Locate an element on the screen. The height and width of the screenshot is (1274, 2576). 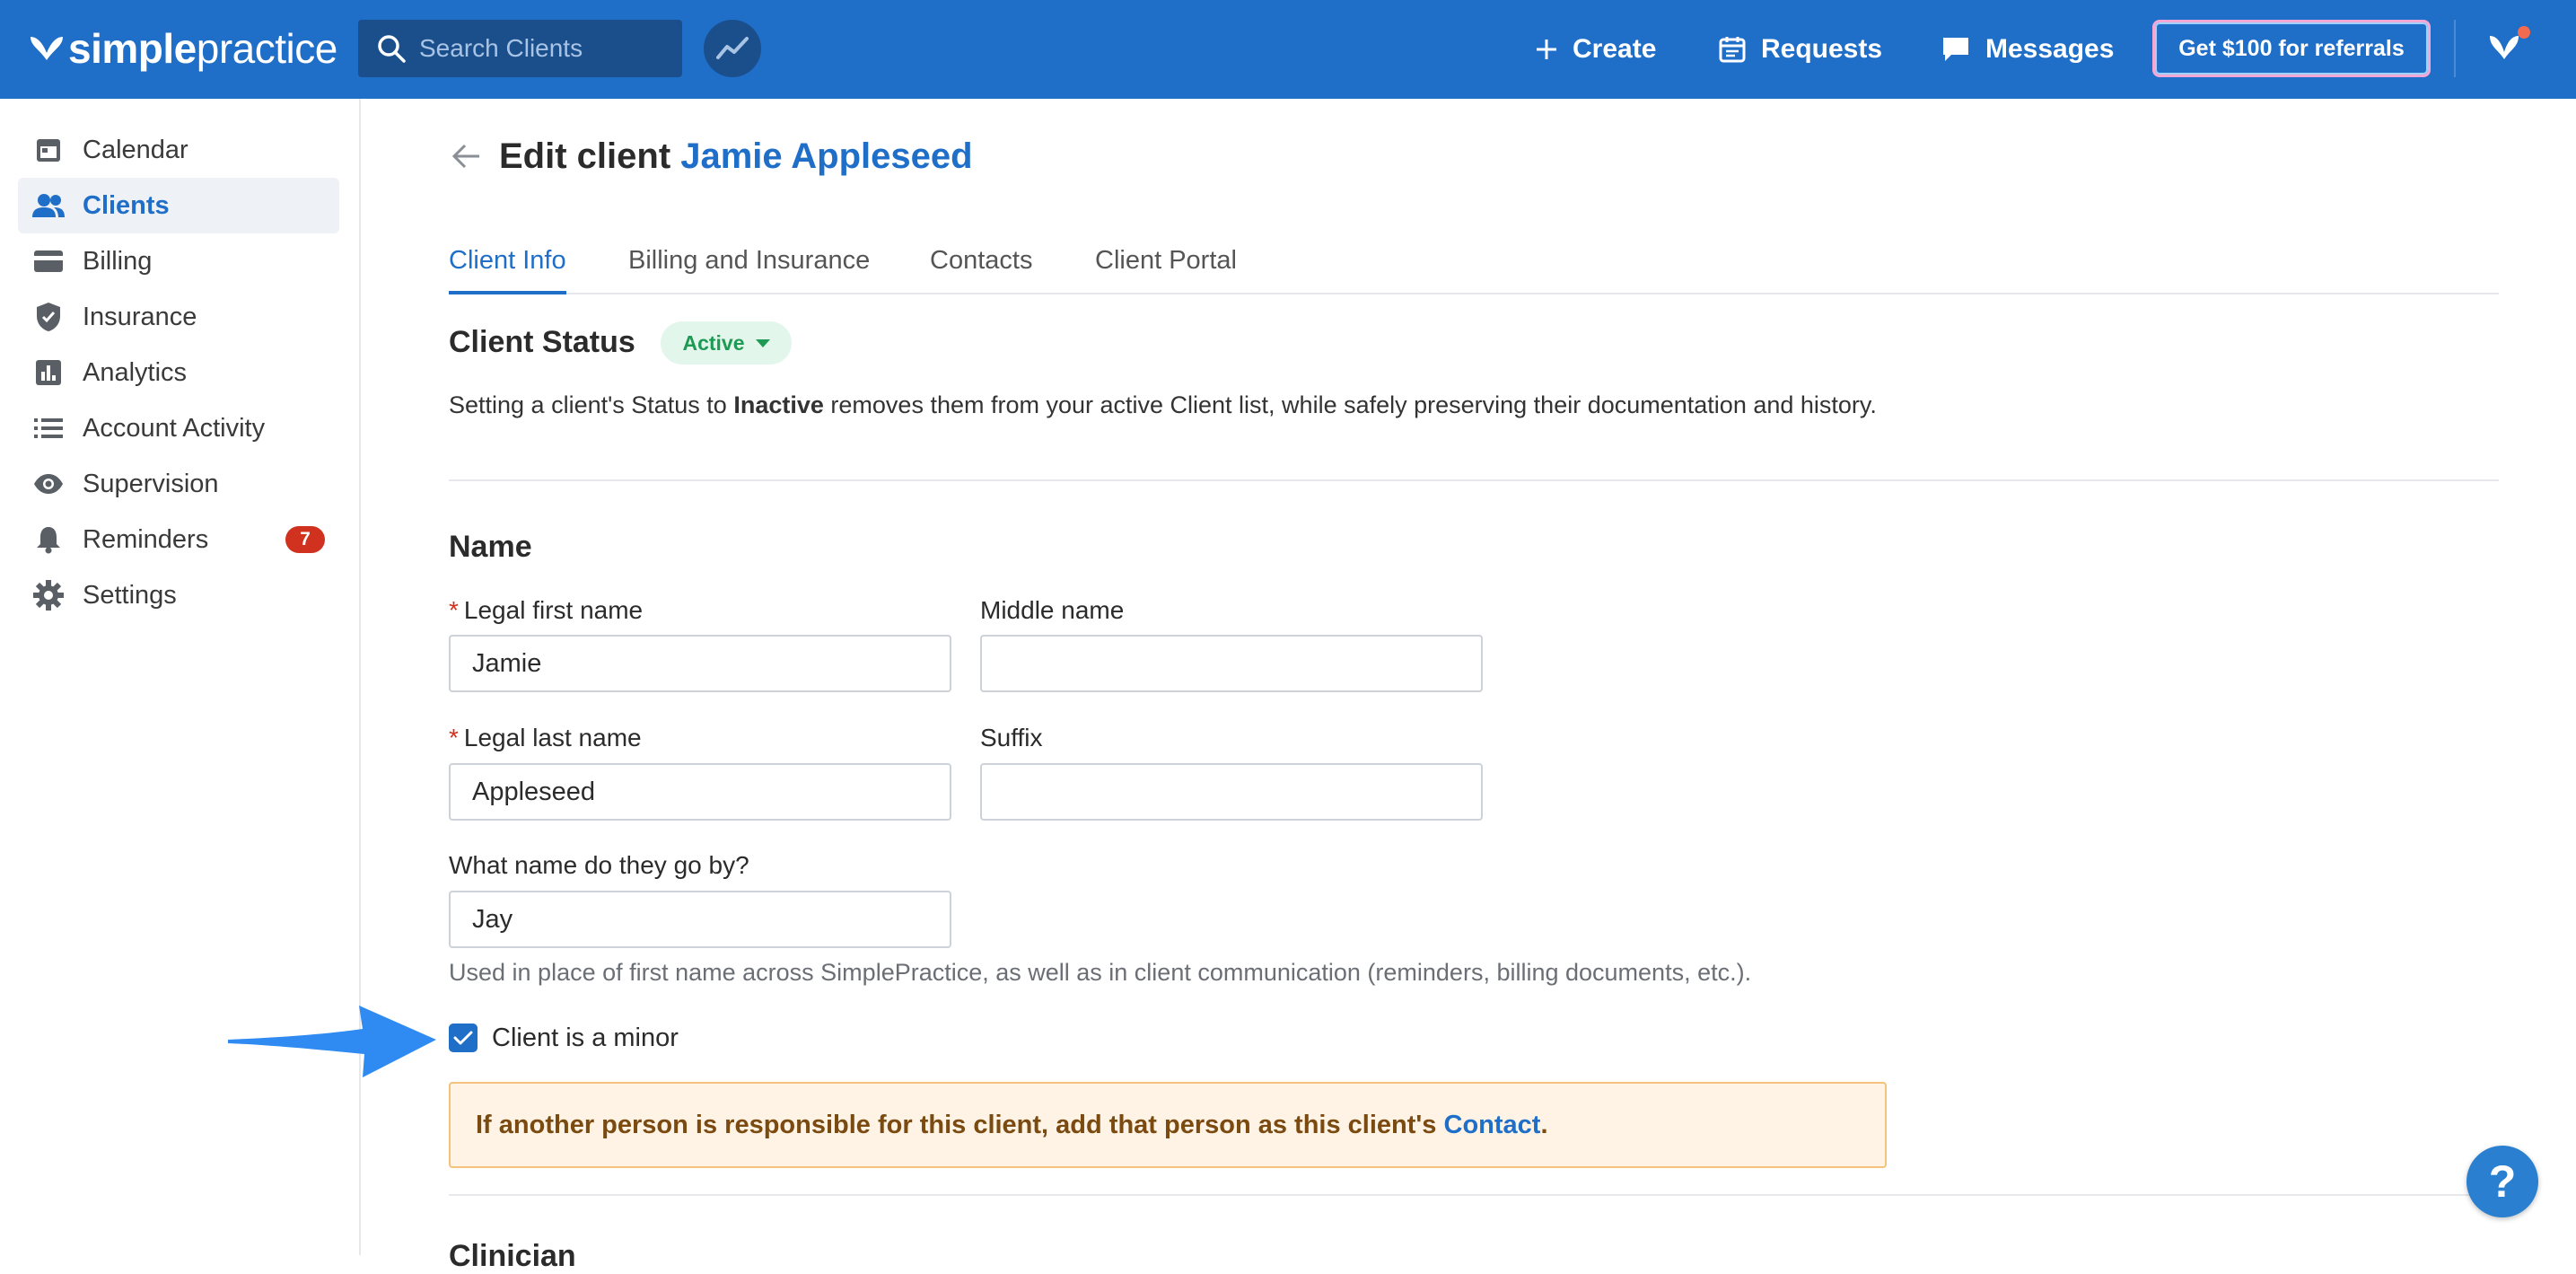
tab-client-info: Client Info is located at coordinates (507, 264).